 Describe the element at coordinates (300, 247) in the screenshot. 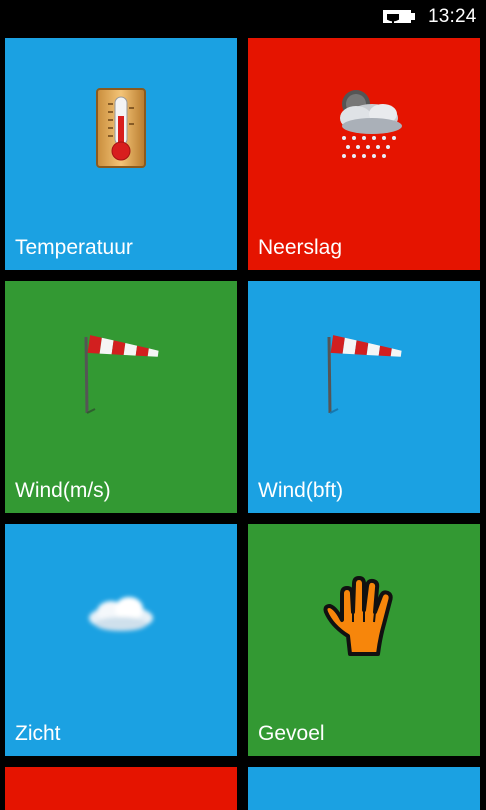

I see `tile-label: Neerslag` at that location.